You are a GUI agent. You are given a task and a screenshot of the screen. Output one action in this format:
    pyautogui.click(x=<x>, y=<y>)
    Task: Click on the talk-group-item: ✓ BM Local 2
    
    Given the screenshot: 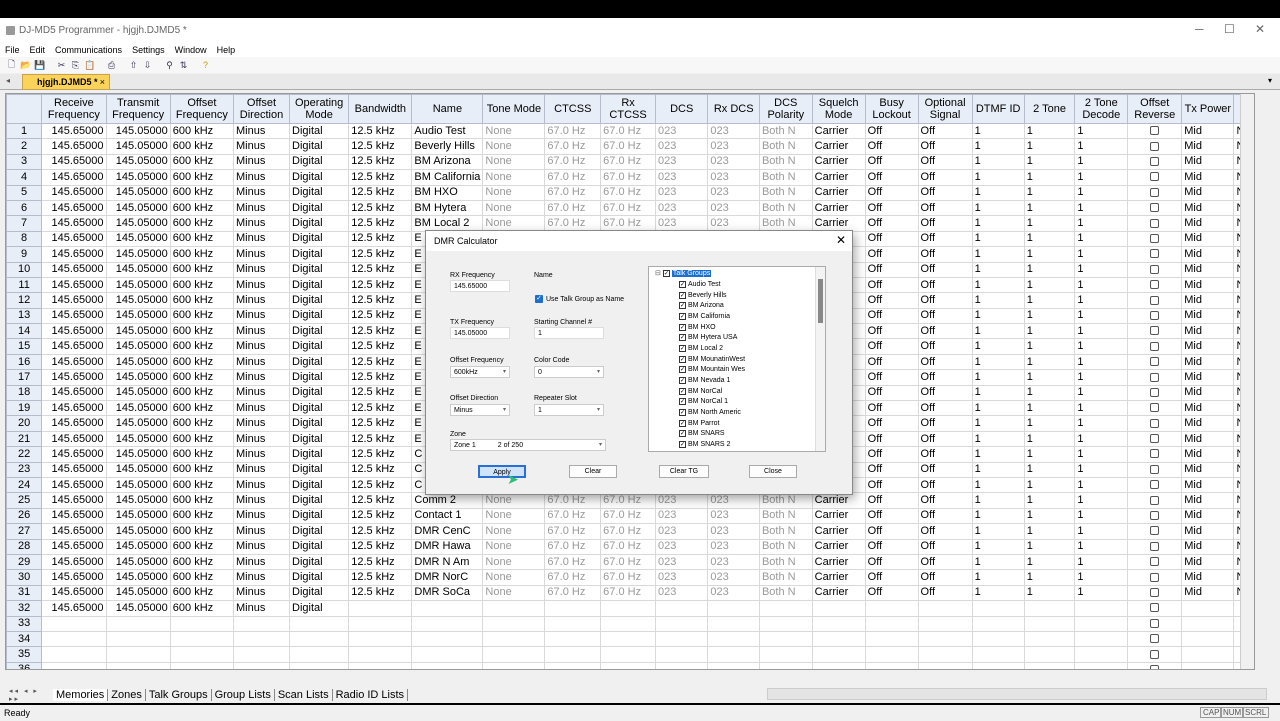 What is the action you would take?
    pyautogui.click(x=712, y=348)
    